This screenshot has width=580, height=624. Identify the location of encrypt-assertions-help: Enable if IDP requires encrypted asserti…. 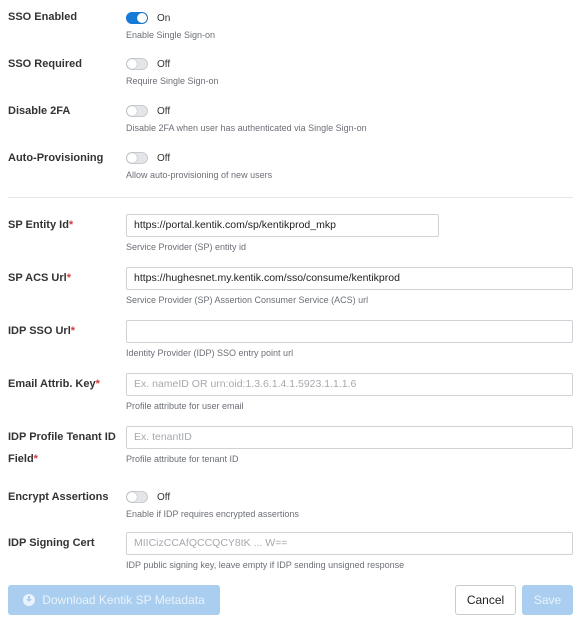
(212, 514).